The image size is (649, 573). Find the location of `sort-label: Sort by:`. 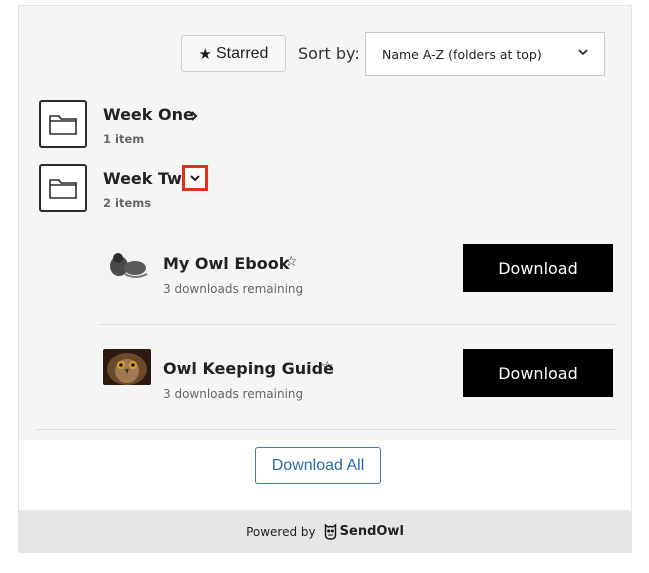

sort-label: Sort by: is located at coordinates (329, 53).